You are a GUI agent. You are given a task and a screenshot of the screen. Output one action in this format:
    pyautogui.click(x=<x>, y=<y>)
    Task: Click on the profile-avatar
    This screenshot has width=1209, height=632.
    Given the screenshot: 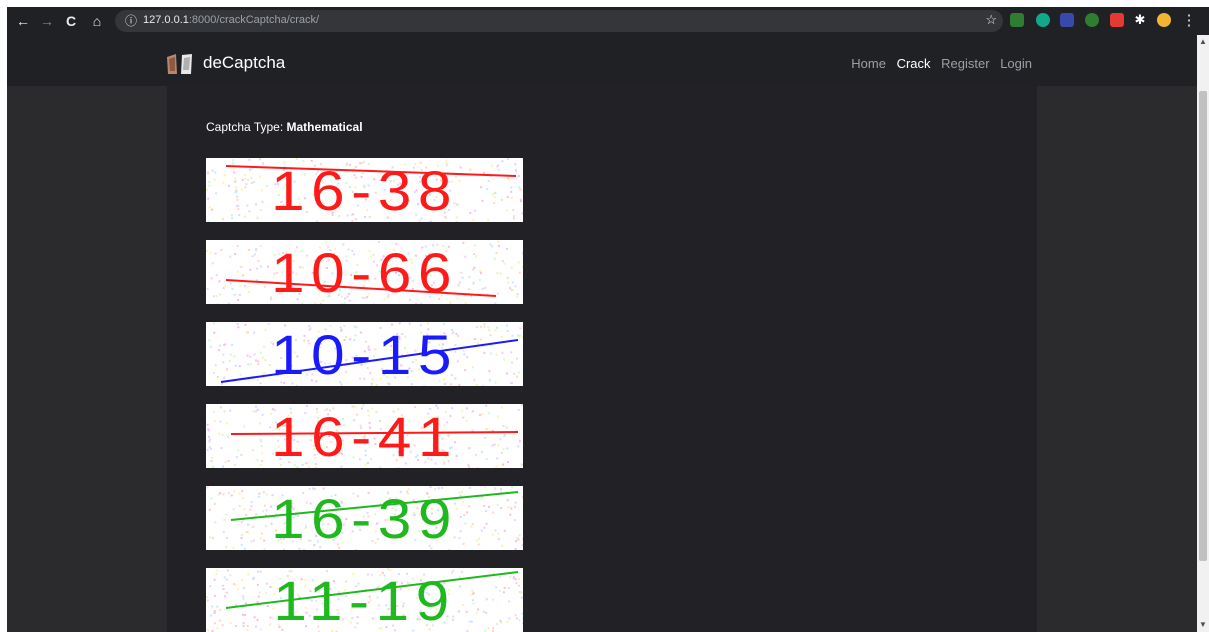 What is the action you would take?
    pyautogui.click(x=1164, y=20)
    